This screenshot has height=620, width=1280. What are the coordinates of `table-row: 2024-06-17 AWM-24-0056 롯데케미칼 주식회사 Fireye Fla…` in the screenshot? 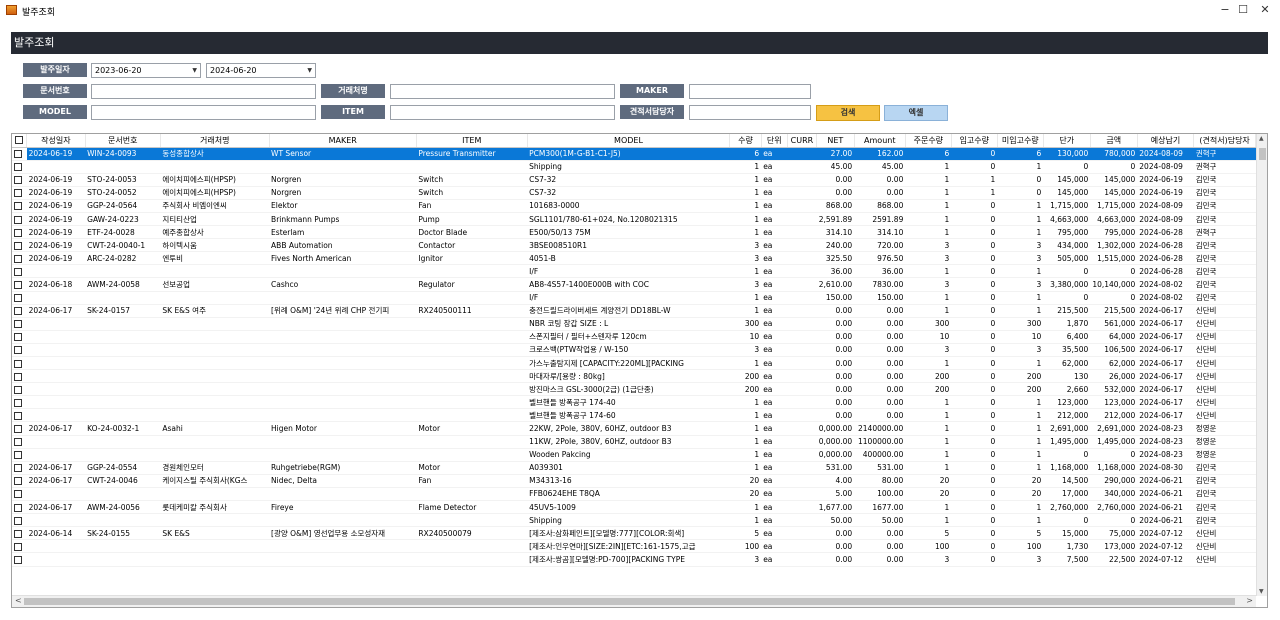 It's located at (634, 507).